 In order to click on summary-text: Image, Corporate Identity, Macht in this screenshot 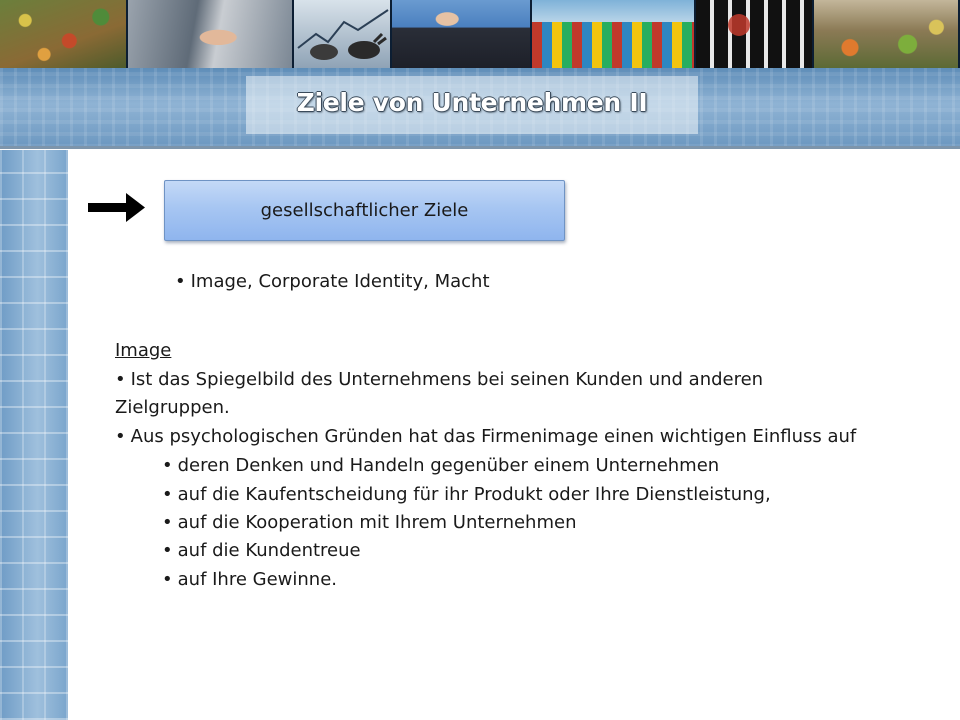, I will do `click(340, 281)`.